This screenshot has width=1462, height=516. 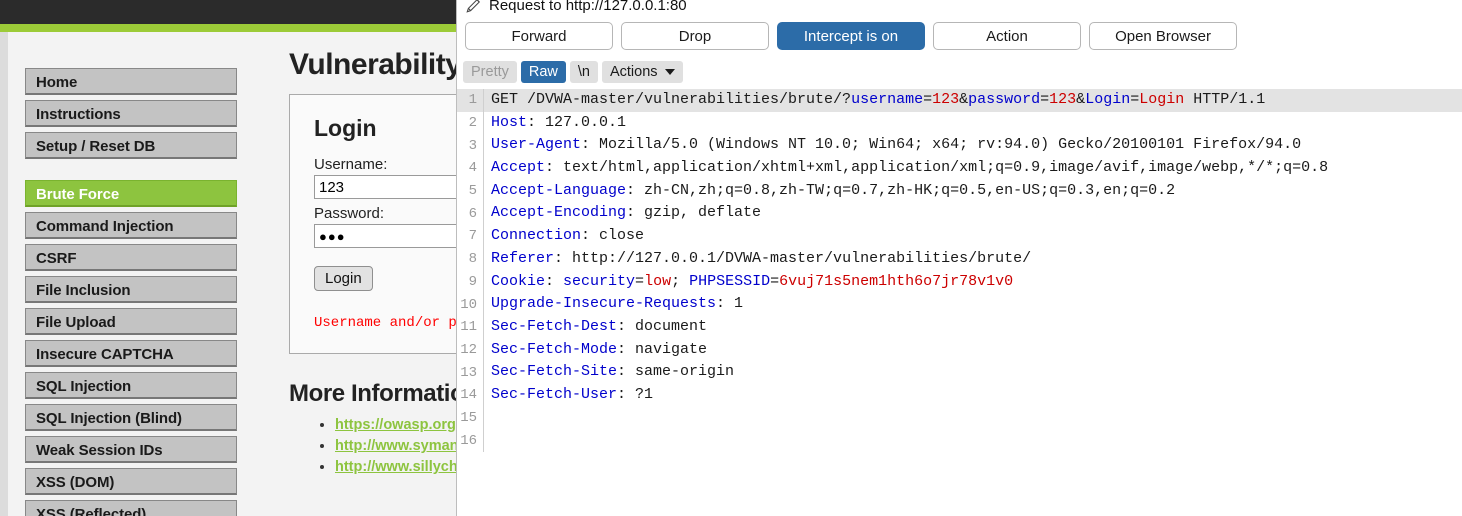 What do you see at coordinates (131, 321) in the screenshot?
I see `sidebar-item-file-upload: File Upload` at bounding box center [131, 321].